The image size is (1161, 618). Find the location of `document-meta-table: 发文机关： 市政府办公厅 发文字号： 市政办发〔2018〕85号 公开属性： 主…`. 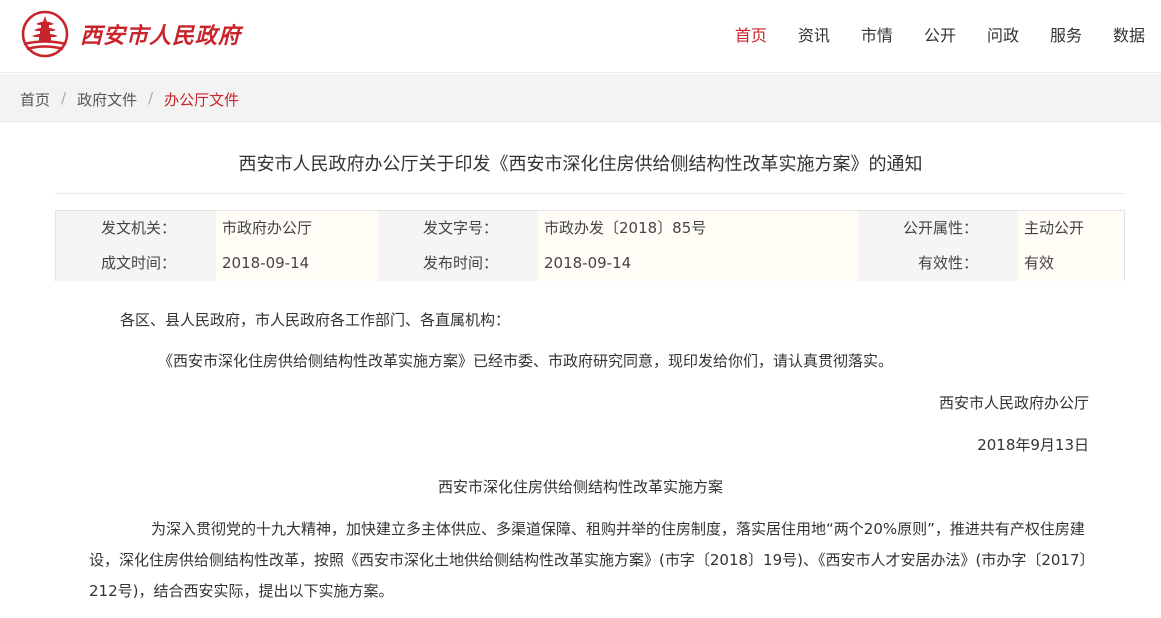

document-meta-table: 发文机关： 市政府办公厅 发文字号： 市政办发〔2018〕85号 公开属性： 主… is located at coordinates (590, 245).